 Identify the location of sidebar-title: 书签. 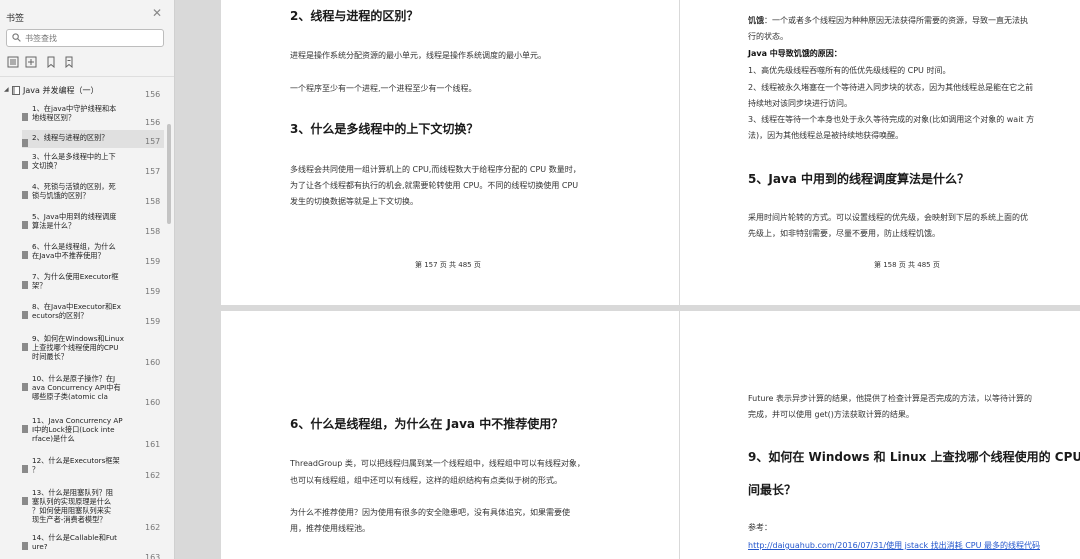
(15, 19).